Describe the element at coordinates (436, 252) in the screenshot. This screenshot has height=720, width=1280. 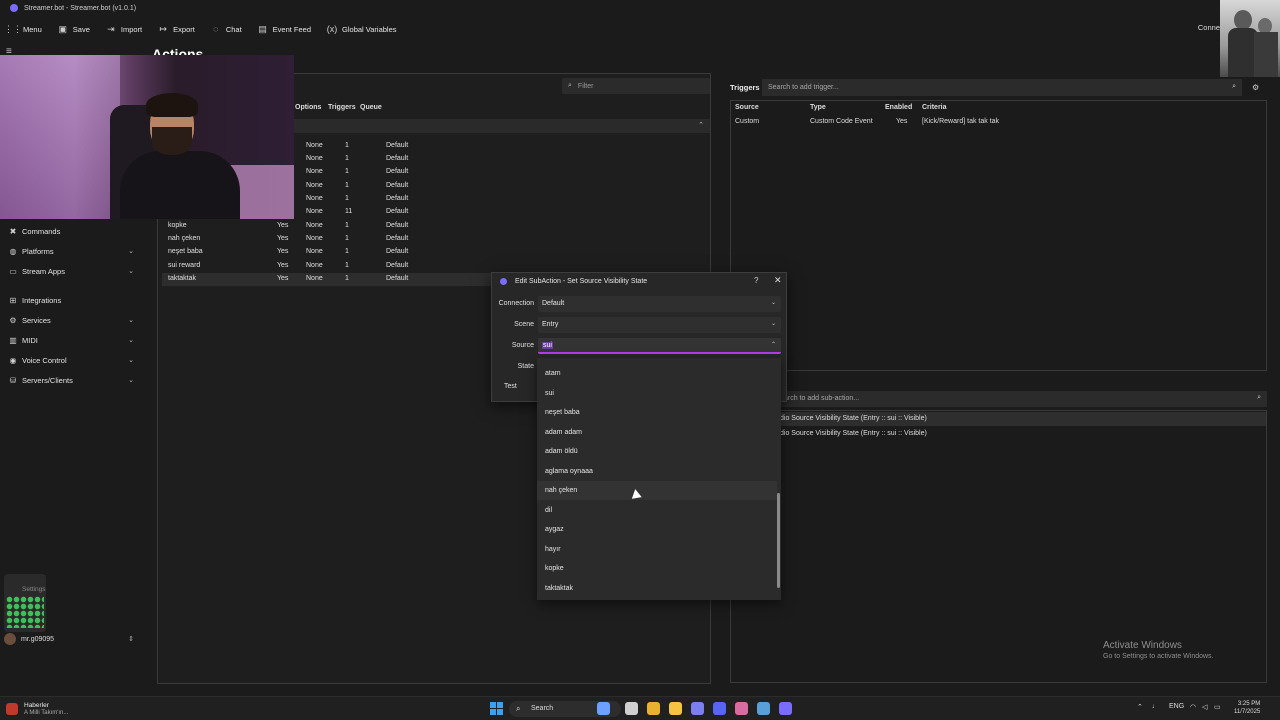
I see `action-row: neşet baba Yes None 1 Default` at that location.